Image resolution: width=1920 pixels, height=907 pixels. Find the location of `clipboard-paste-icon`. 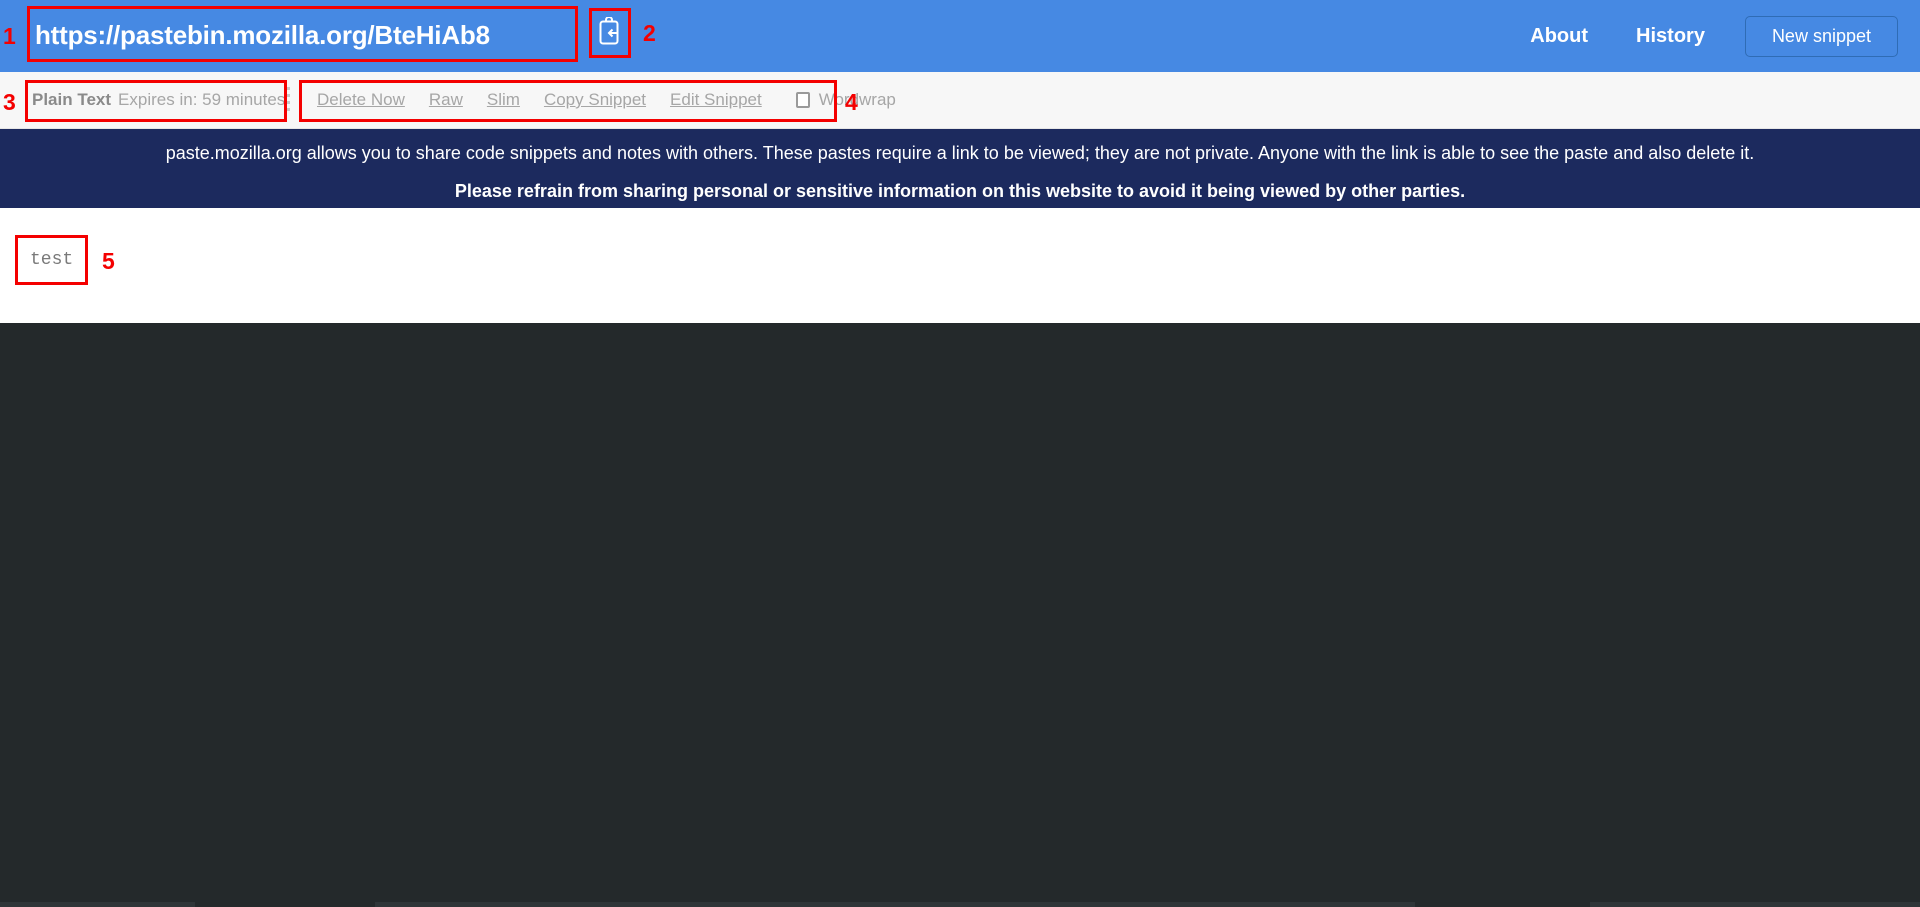

clipboard-paste-icon is located at coordinates (609, 32).